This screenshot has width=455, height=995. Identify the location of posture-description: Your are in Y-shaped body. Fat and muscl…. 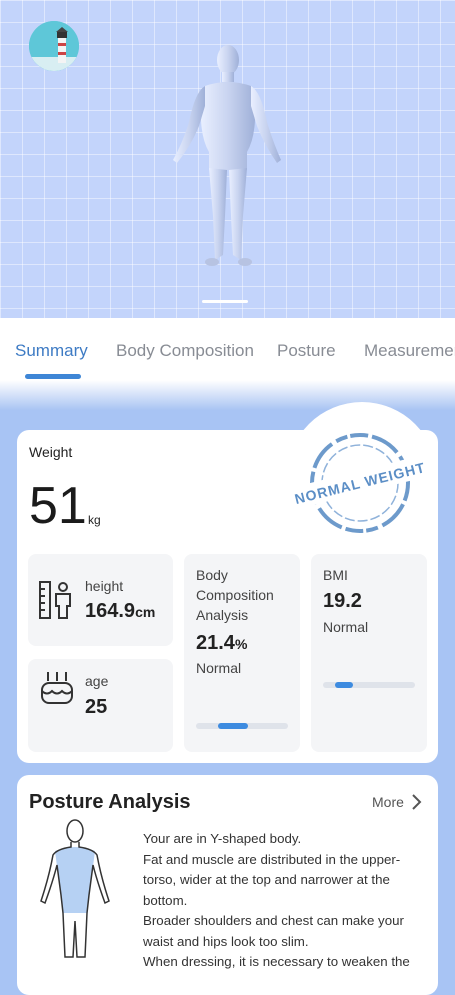
(276, 900).